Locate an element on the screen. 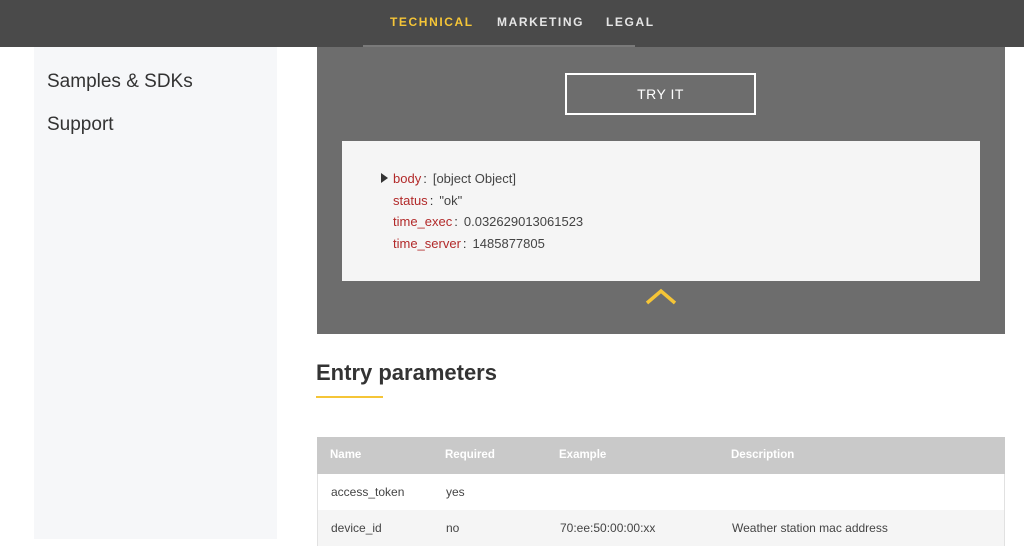 The height and width of the screenshot is (546, 1024). table-header: Name Required Example Description is located at coordinates (661, 455).